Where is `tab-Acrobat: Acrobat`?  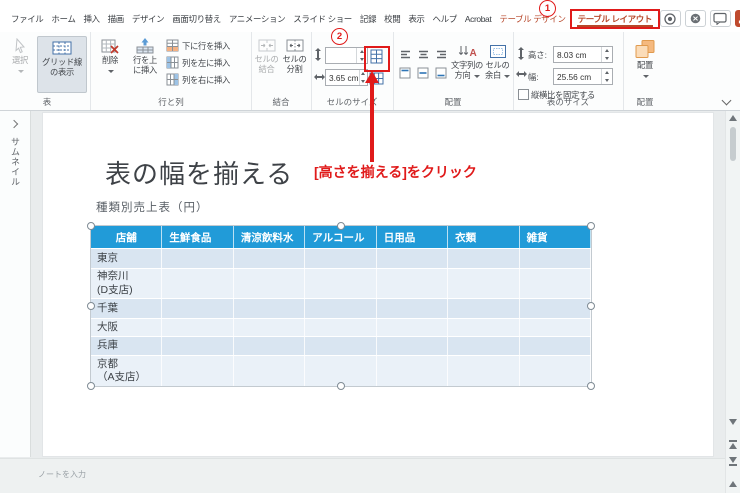 tab-Acrobat: Acrobat is located at coordinates (478, 19).